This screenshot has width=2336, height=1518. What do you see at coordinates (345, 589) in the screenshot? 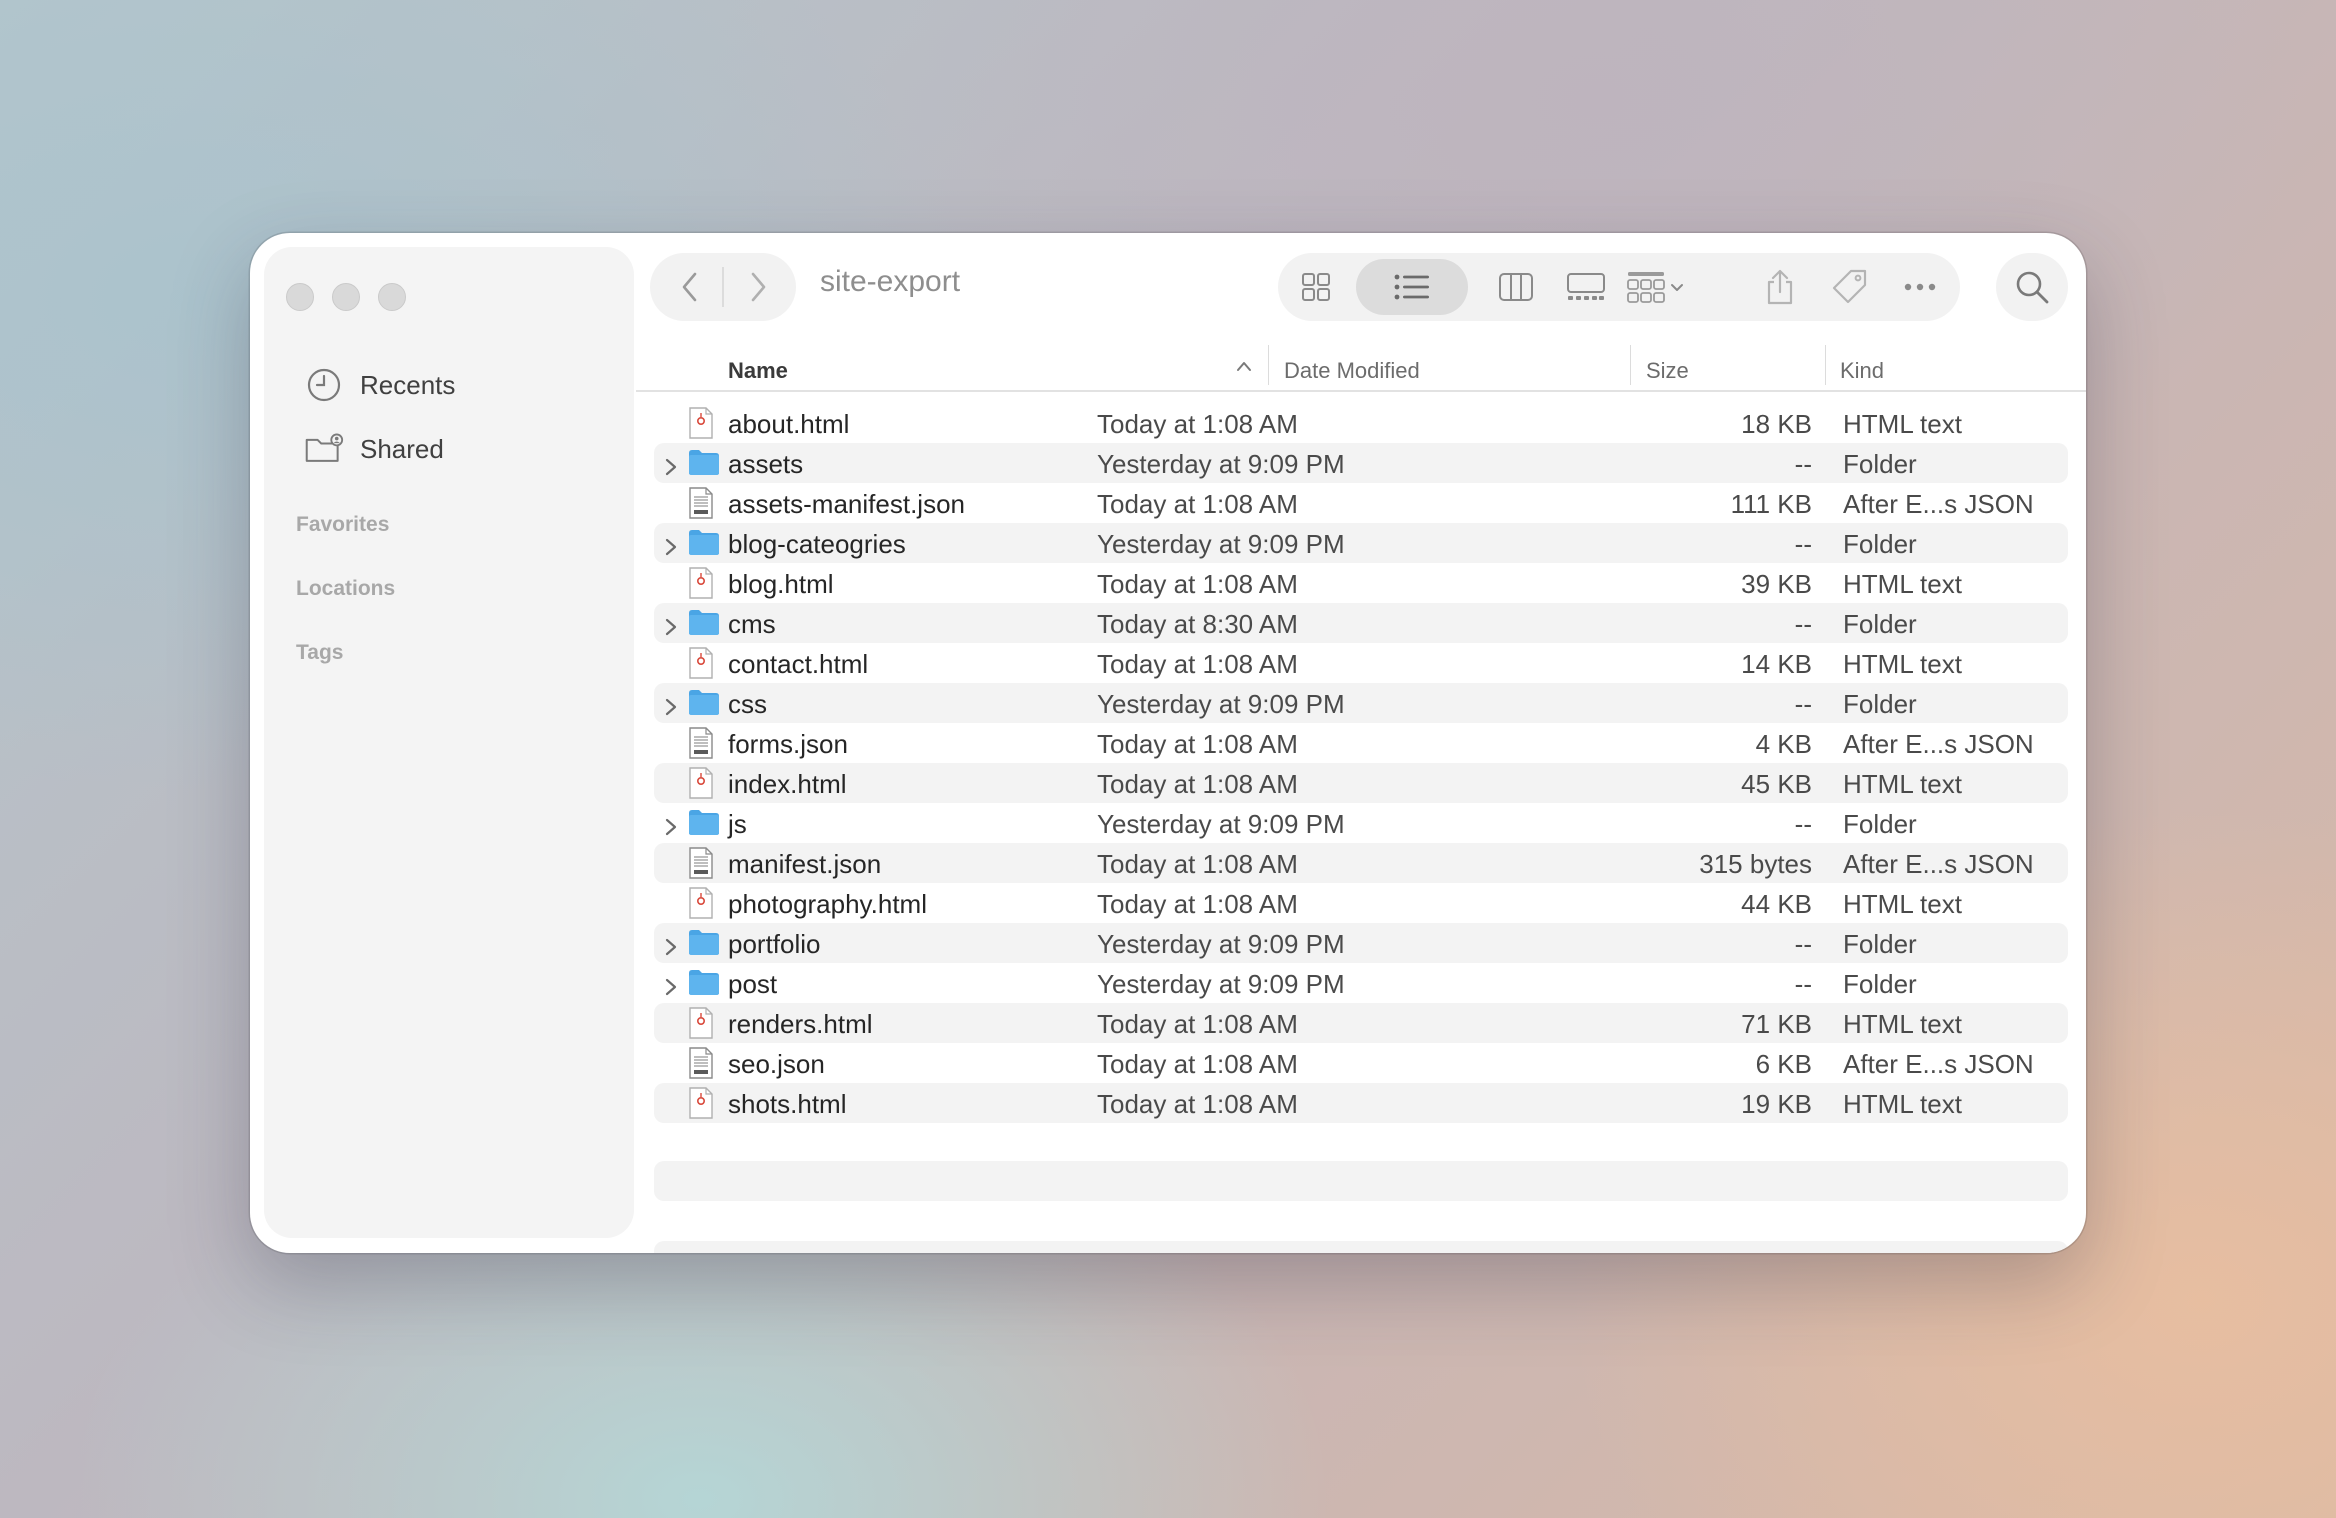
I see `sidebar-section-locations: Locations` at bounding box center [345, 589].